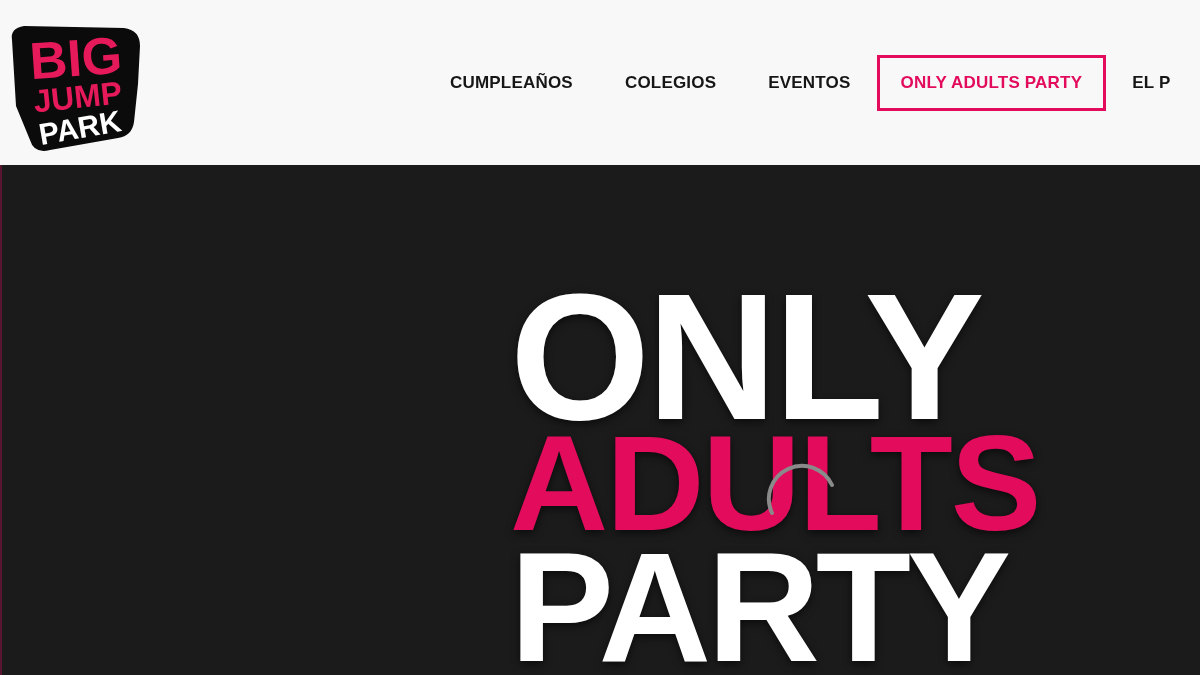  What do you see at coordinates (670, 82) in the screenshot?
I see `nav-link: COLEGIOS` at bounding box center [670, 82].